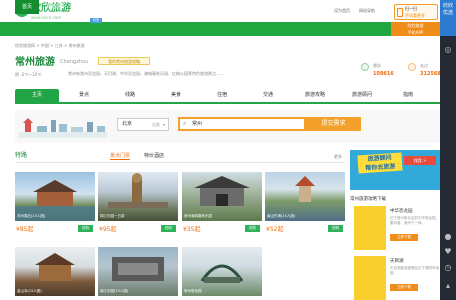 This screenshot has height=300, width=456. What do you see at coordinates (56, 7) in the screenshot?
I see `nav-advisor: 旅游顾问` at bounding box center [56, 7].